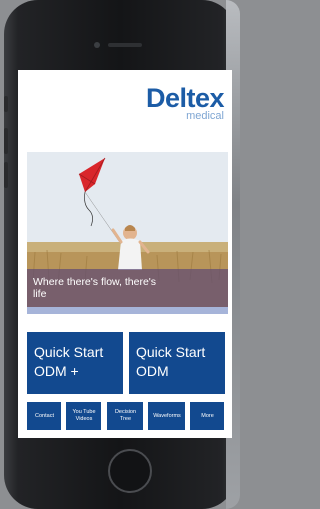 This screenshot has height=509, width=320. Describe the element at coordinates (171, 361) in the screenshot. I see `quick-start-odm-label: Quick Start ODM` at that location.